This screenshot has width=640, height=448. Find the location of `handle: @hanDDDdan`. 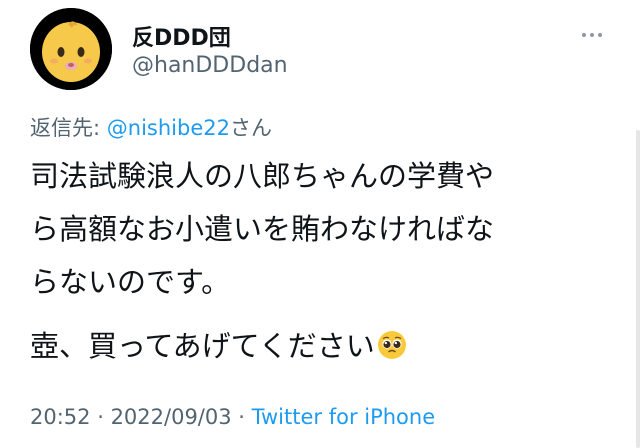

handle: @hanDDDdan is located at coordinates (210, 65).